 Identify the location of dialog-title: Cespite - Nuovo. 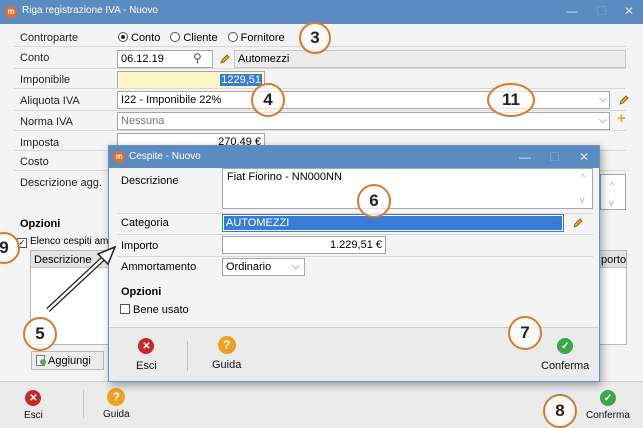
(165, 156).